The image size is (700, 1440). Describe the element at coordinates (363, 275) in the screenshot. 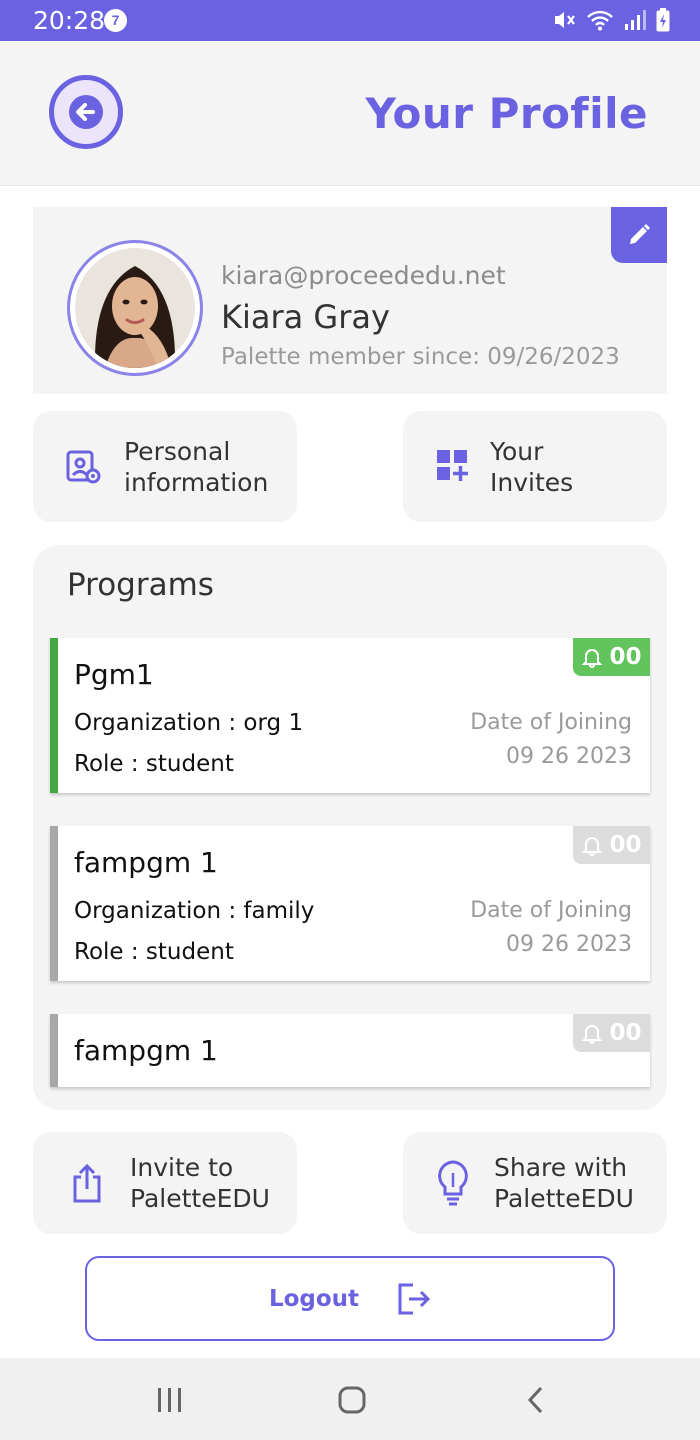

I see `profile-email: kiara@proceededu.net` at that location.